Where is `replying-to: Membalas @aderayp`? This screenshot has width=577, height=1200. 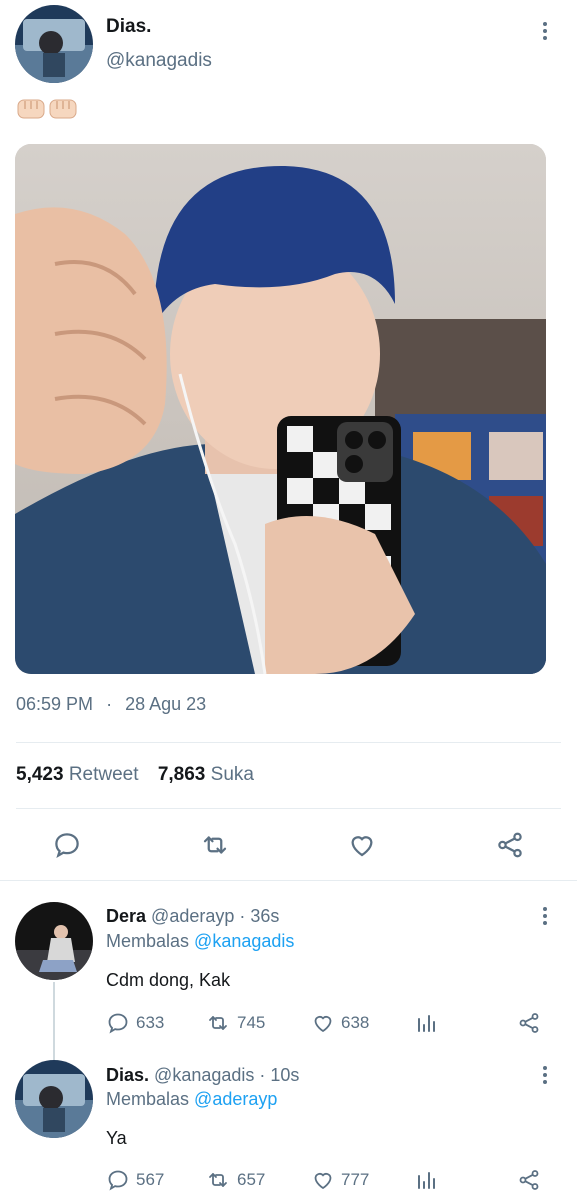
replying-to: Membalas @aderayp is located at coordinates (191, 1099).